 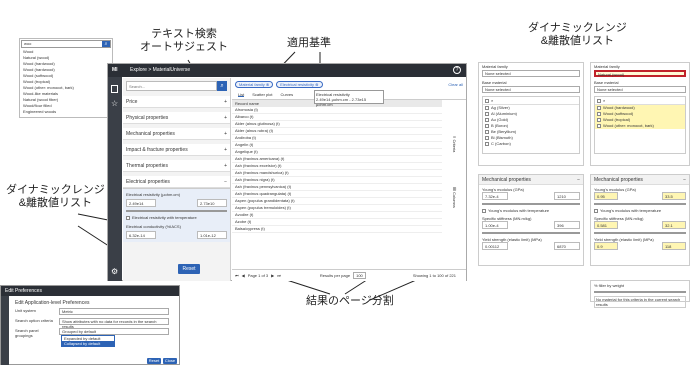 I want to click on ym-max-right: 33.5, so click(x=674, y=196).